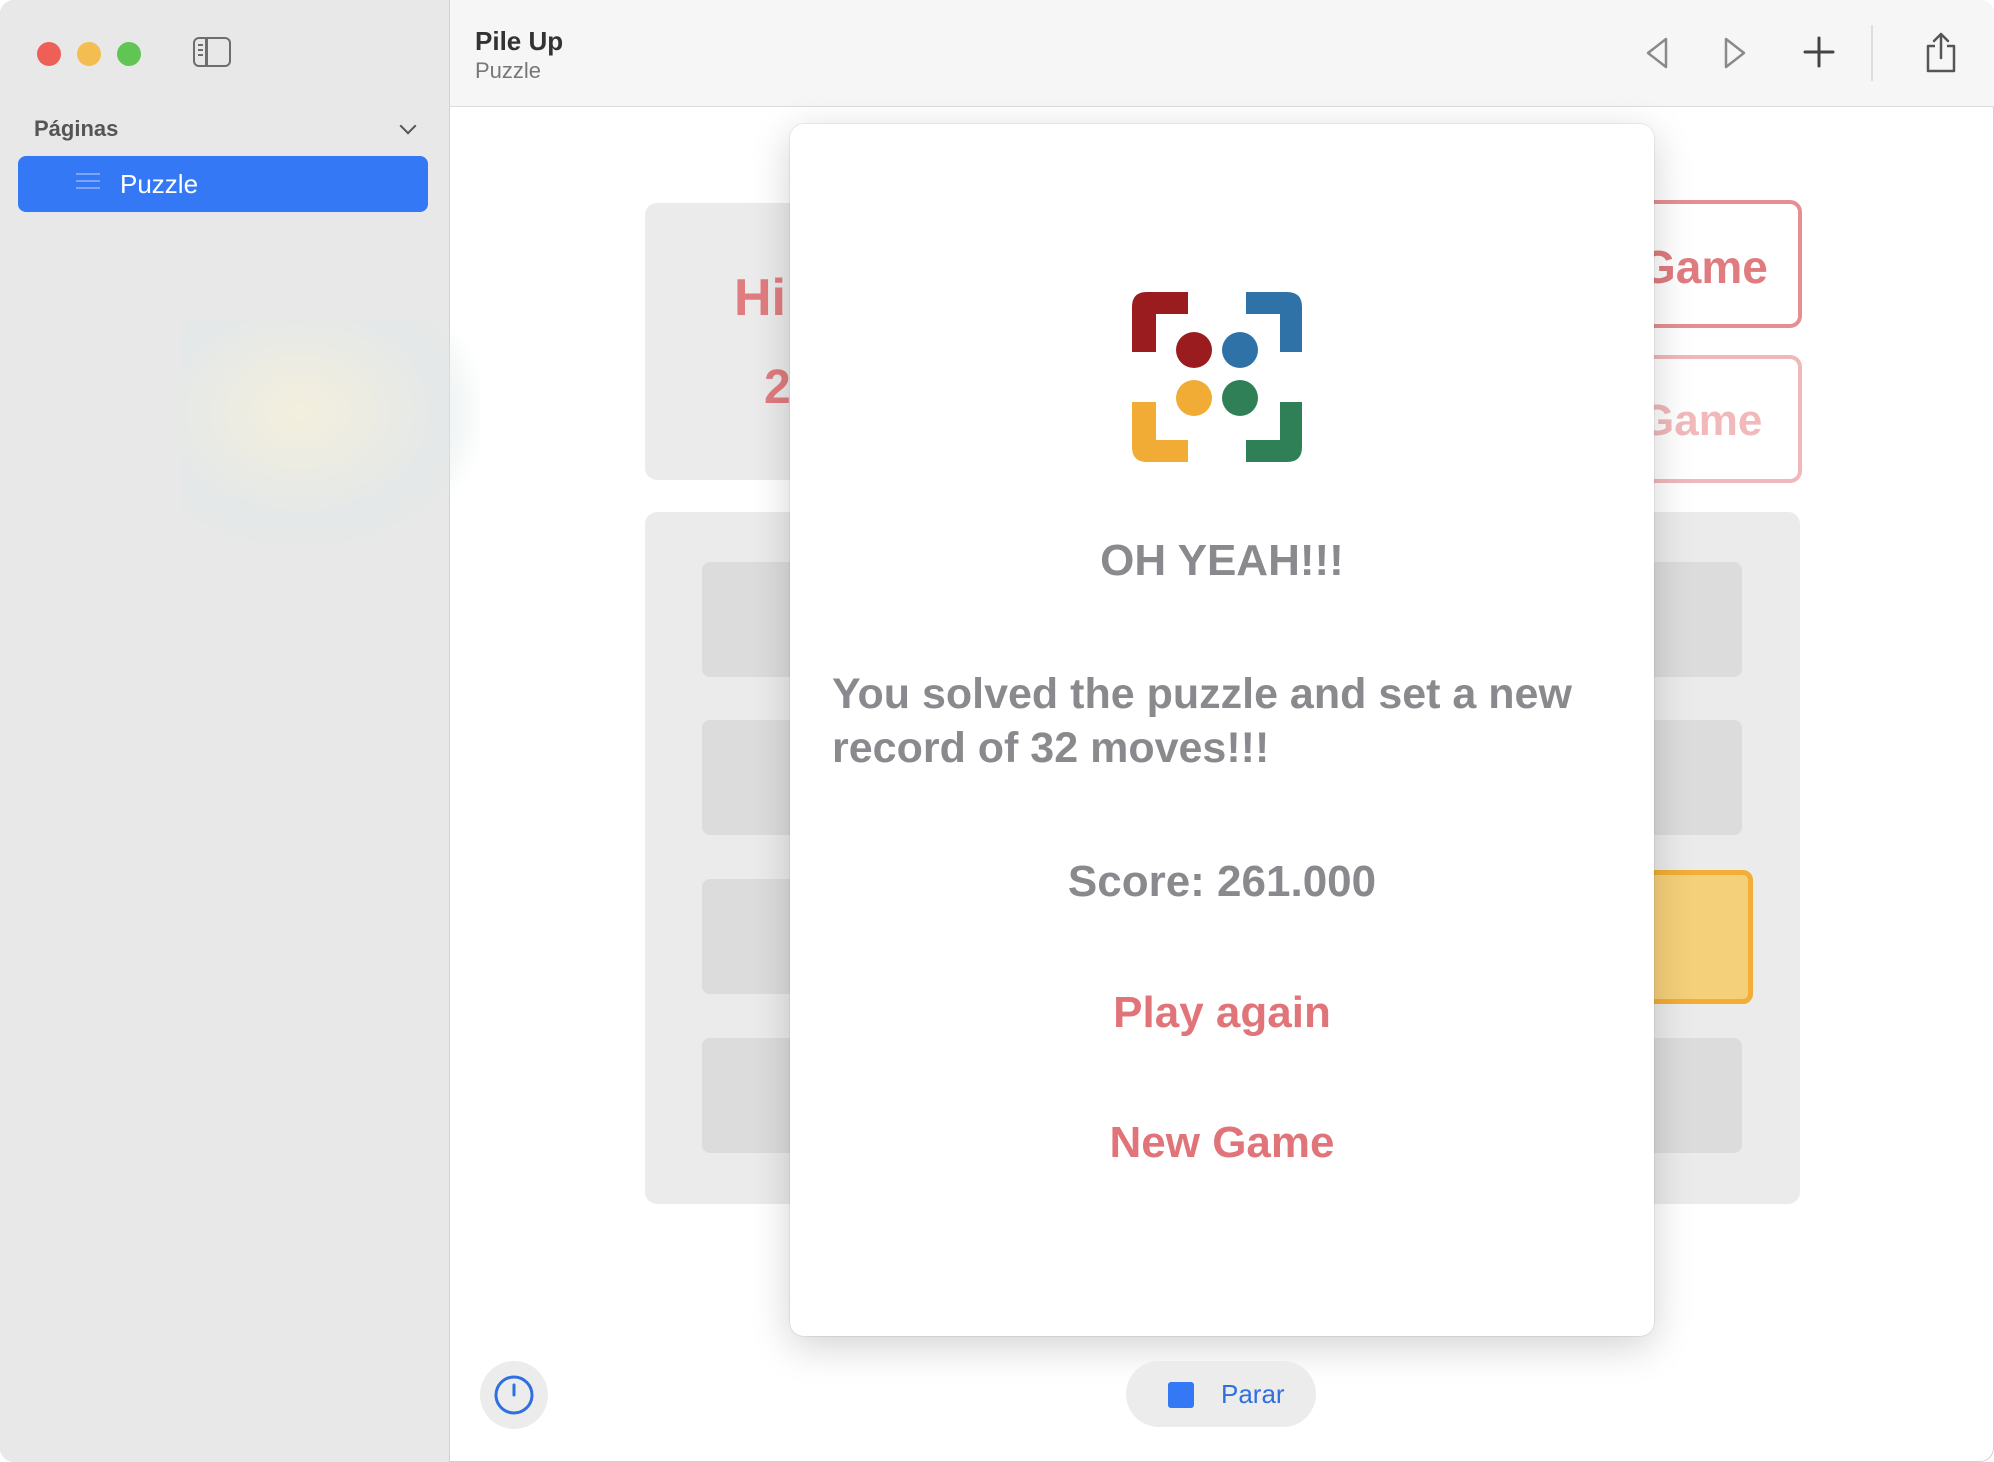  What do you see at coordinates (1657, 53) in the screenshot?
I see `back-triangle-icon` at bounding box center [1657, 53].